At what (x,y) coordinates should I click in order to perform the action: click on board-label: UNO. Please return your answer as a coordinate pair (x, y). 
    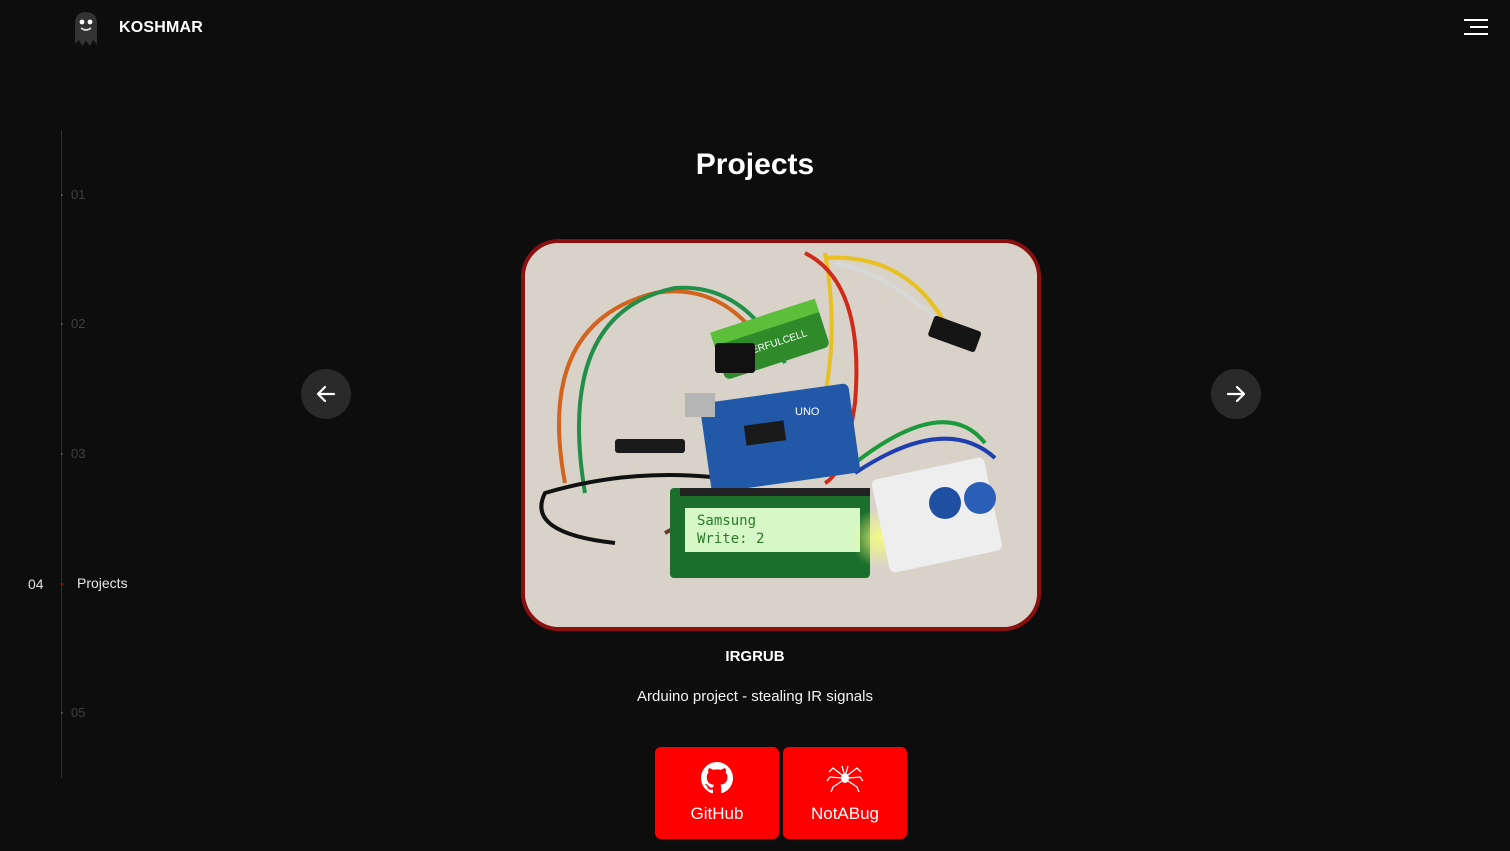
    Looking at the image, I should click on (807, 412).